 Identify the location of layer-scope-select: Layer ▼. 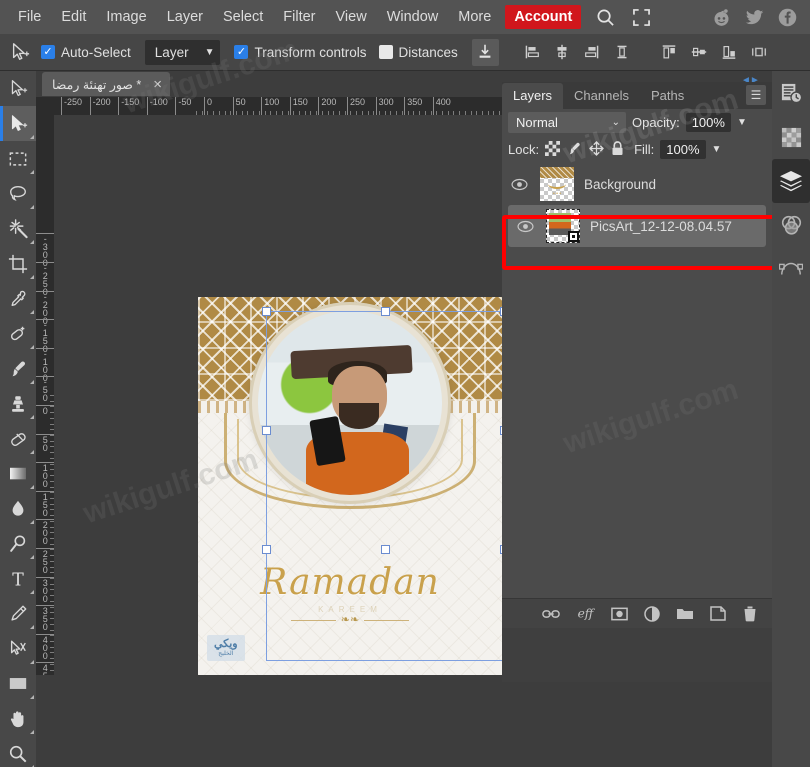
(182, 52).